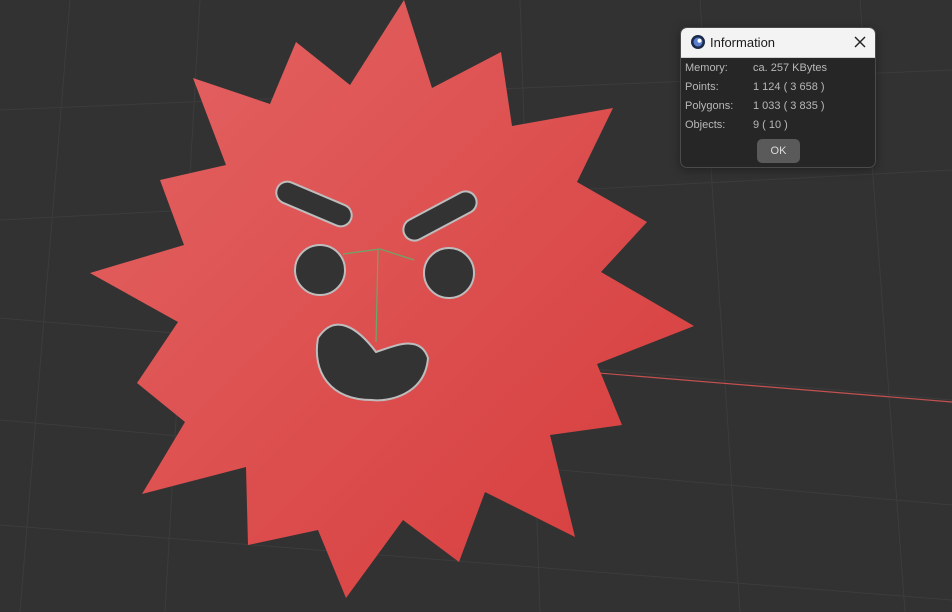 This screenshot has height=612, width=952. What do you see at coordinates (778, 43) in the screenshot?
I see `dialog-titlebar: Information` at bounding box center [778, 43].